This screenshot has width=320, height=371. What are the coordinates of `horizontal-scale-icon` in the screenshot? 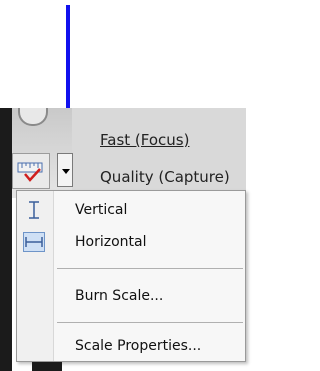 It's located at (34, 242).